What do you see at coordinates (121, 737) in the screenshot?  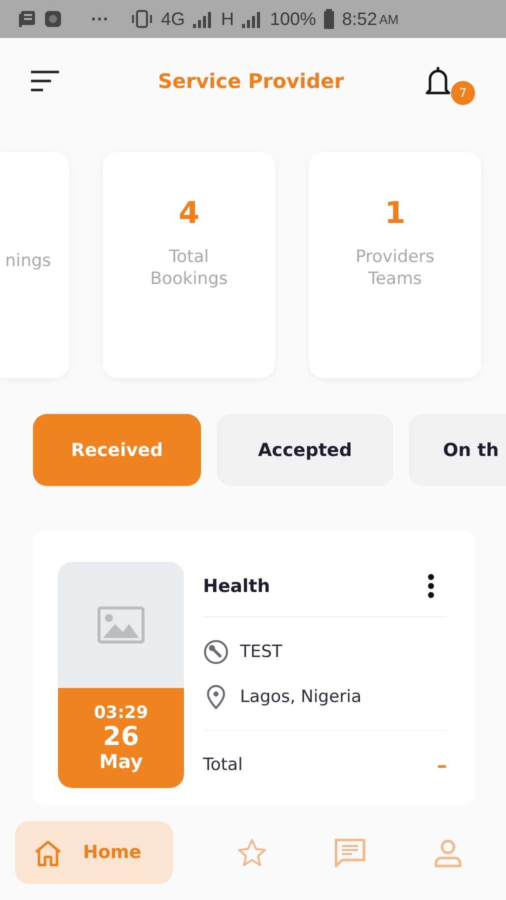 I see `booking-day: 26` at bounding box center [121, 737].